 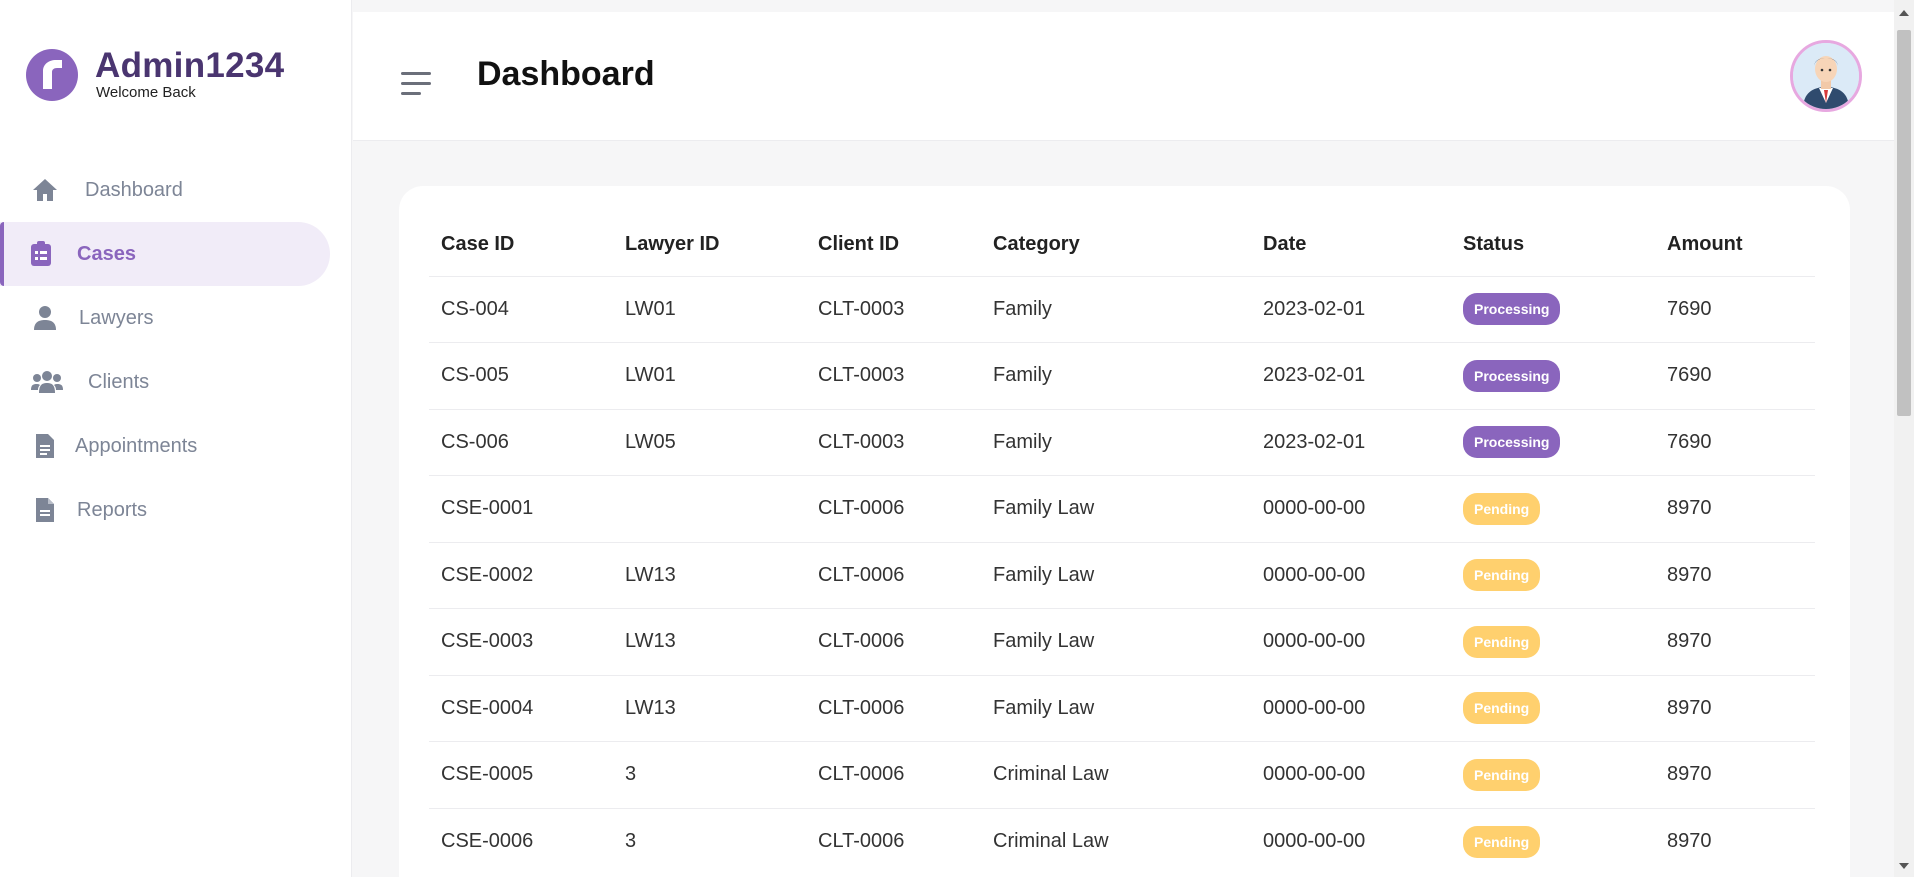 I want to click on sidebar-item-label: Reports, so click(x=112, y=509).